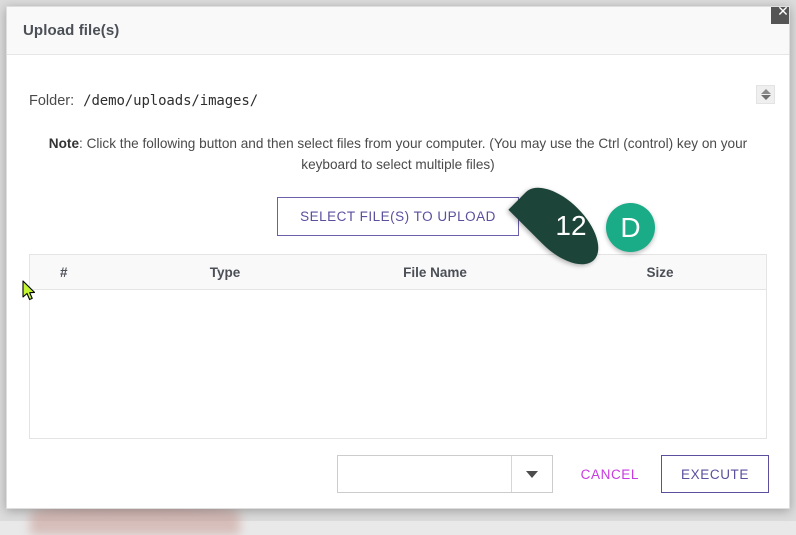 The height and width of the screenshot is (535, 796). Describe the element at coordinates (765, 97) in the screenshot. I see `spinner-down-arrow` at that location.